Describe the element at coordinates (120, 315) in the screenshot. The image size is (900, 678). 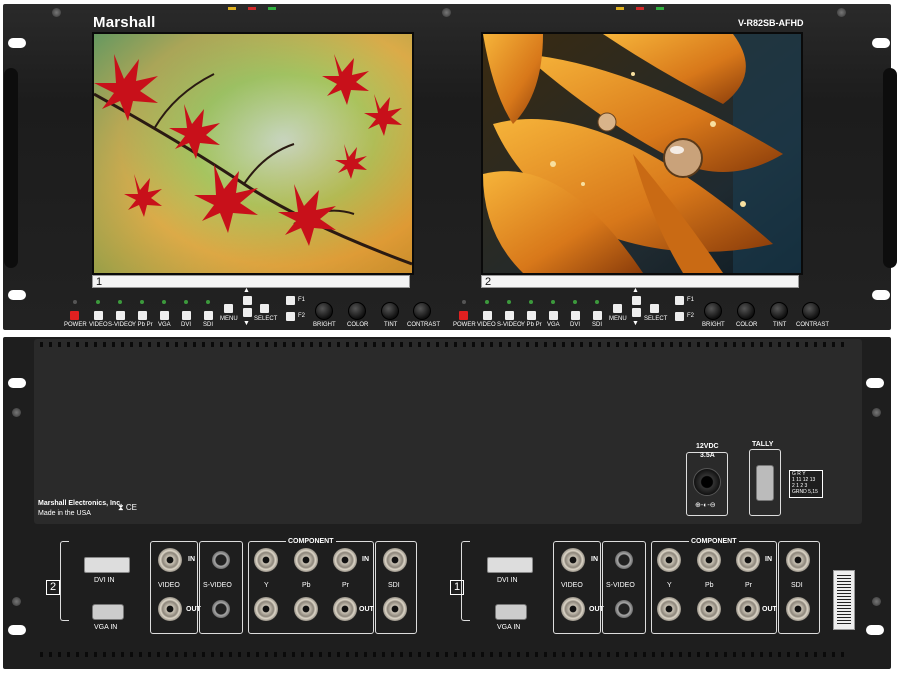
I see `monitor-1-svideo-button` at that location.